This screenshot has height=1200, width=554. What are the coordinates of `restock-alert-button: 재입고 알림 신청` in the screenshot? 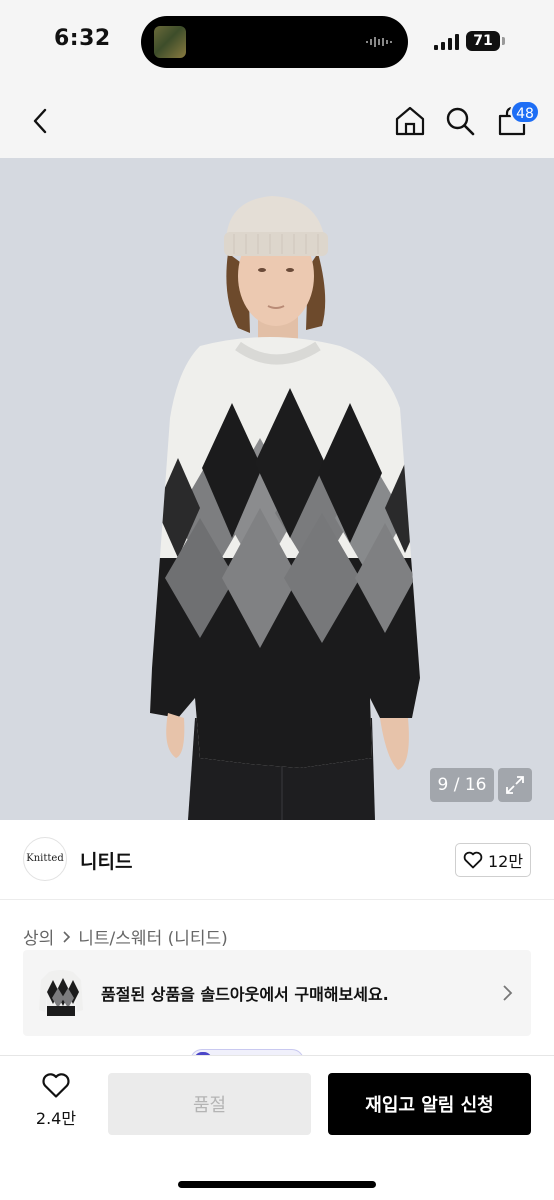 It's located at (429, 1104).